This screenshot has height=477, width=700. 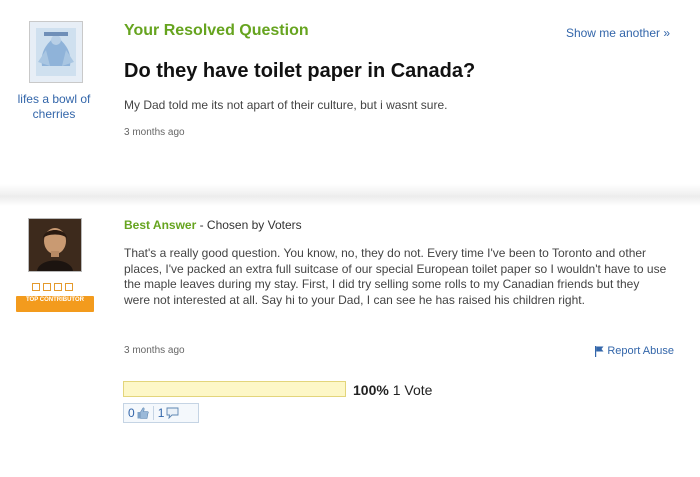 I want to click on thumbs-up-count: 0, so click(x=131, y=413).